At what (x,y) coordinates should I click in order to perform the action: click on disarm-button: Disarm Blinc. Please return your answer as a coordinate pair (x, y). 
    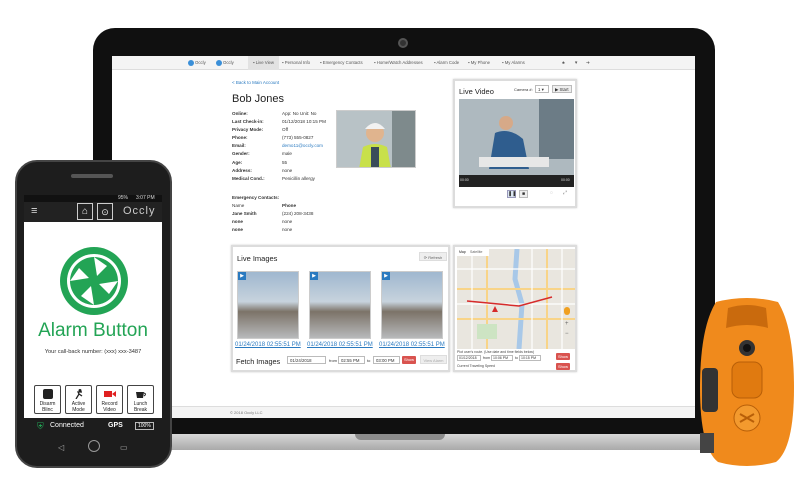
    Looking at the image, I should click on (47, 399).